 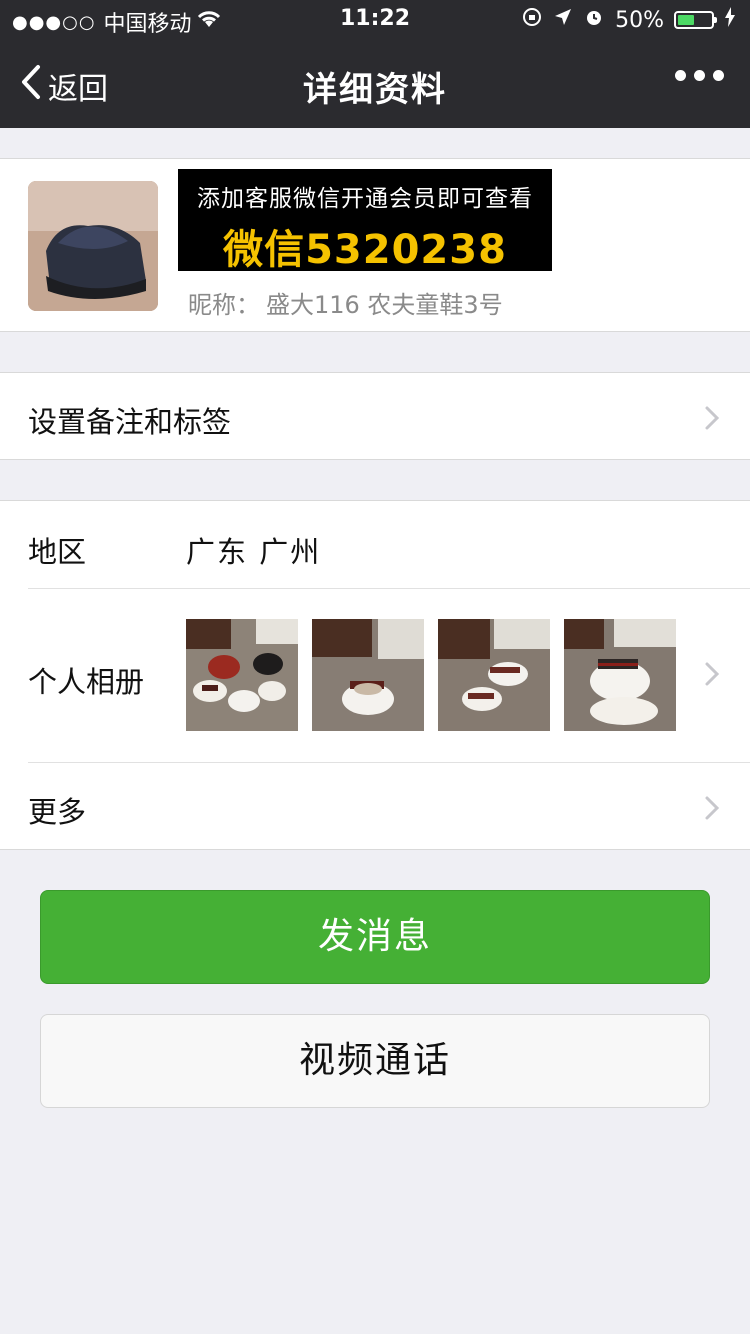 What do you see at coordinates (563, 20) in the screenshot?
I see `location-icon` at bounding box center [563, 20].